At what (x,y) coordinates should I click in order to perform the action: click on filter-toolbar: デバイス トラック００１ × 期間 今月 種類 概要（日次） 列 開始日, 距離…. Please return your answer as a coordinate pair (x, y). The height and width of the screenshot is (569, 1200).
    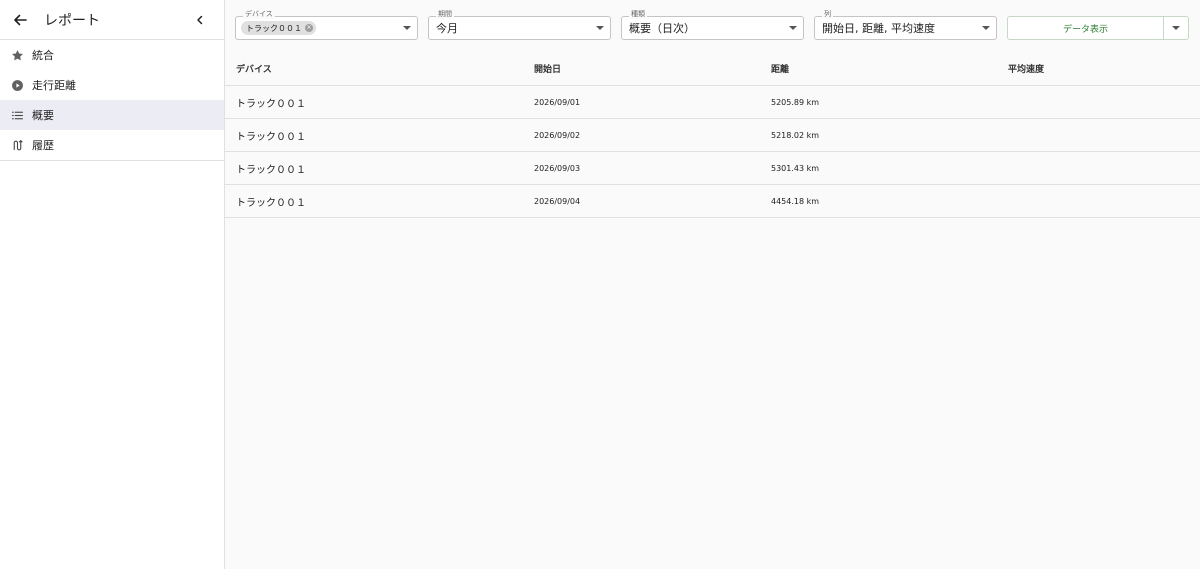
    Looking at the image, I should click on (712, 25).